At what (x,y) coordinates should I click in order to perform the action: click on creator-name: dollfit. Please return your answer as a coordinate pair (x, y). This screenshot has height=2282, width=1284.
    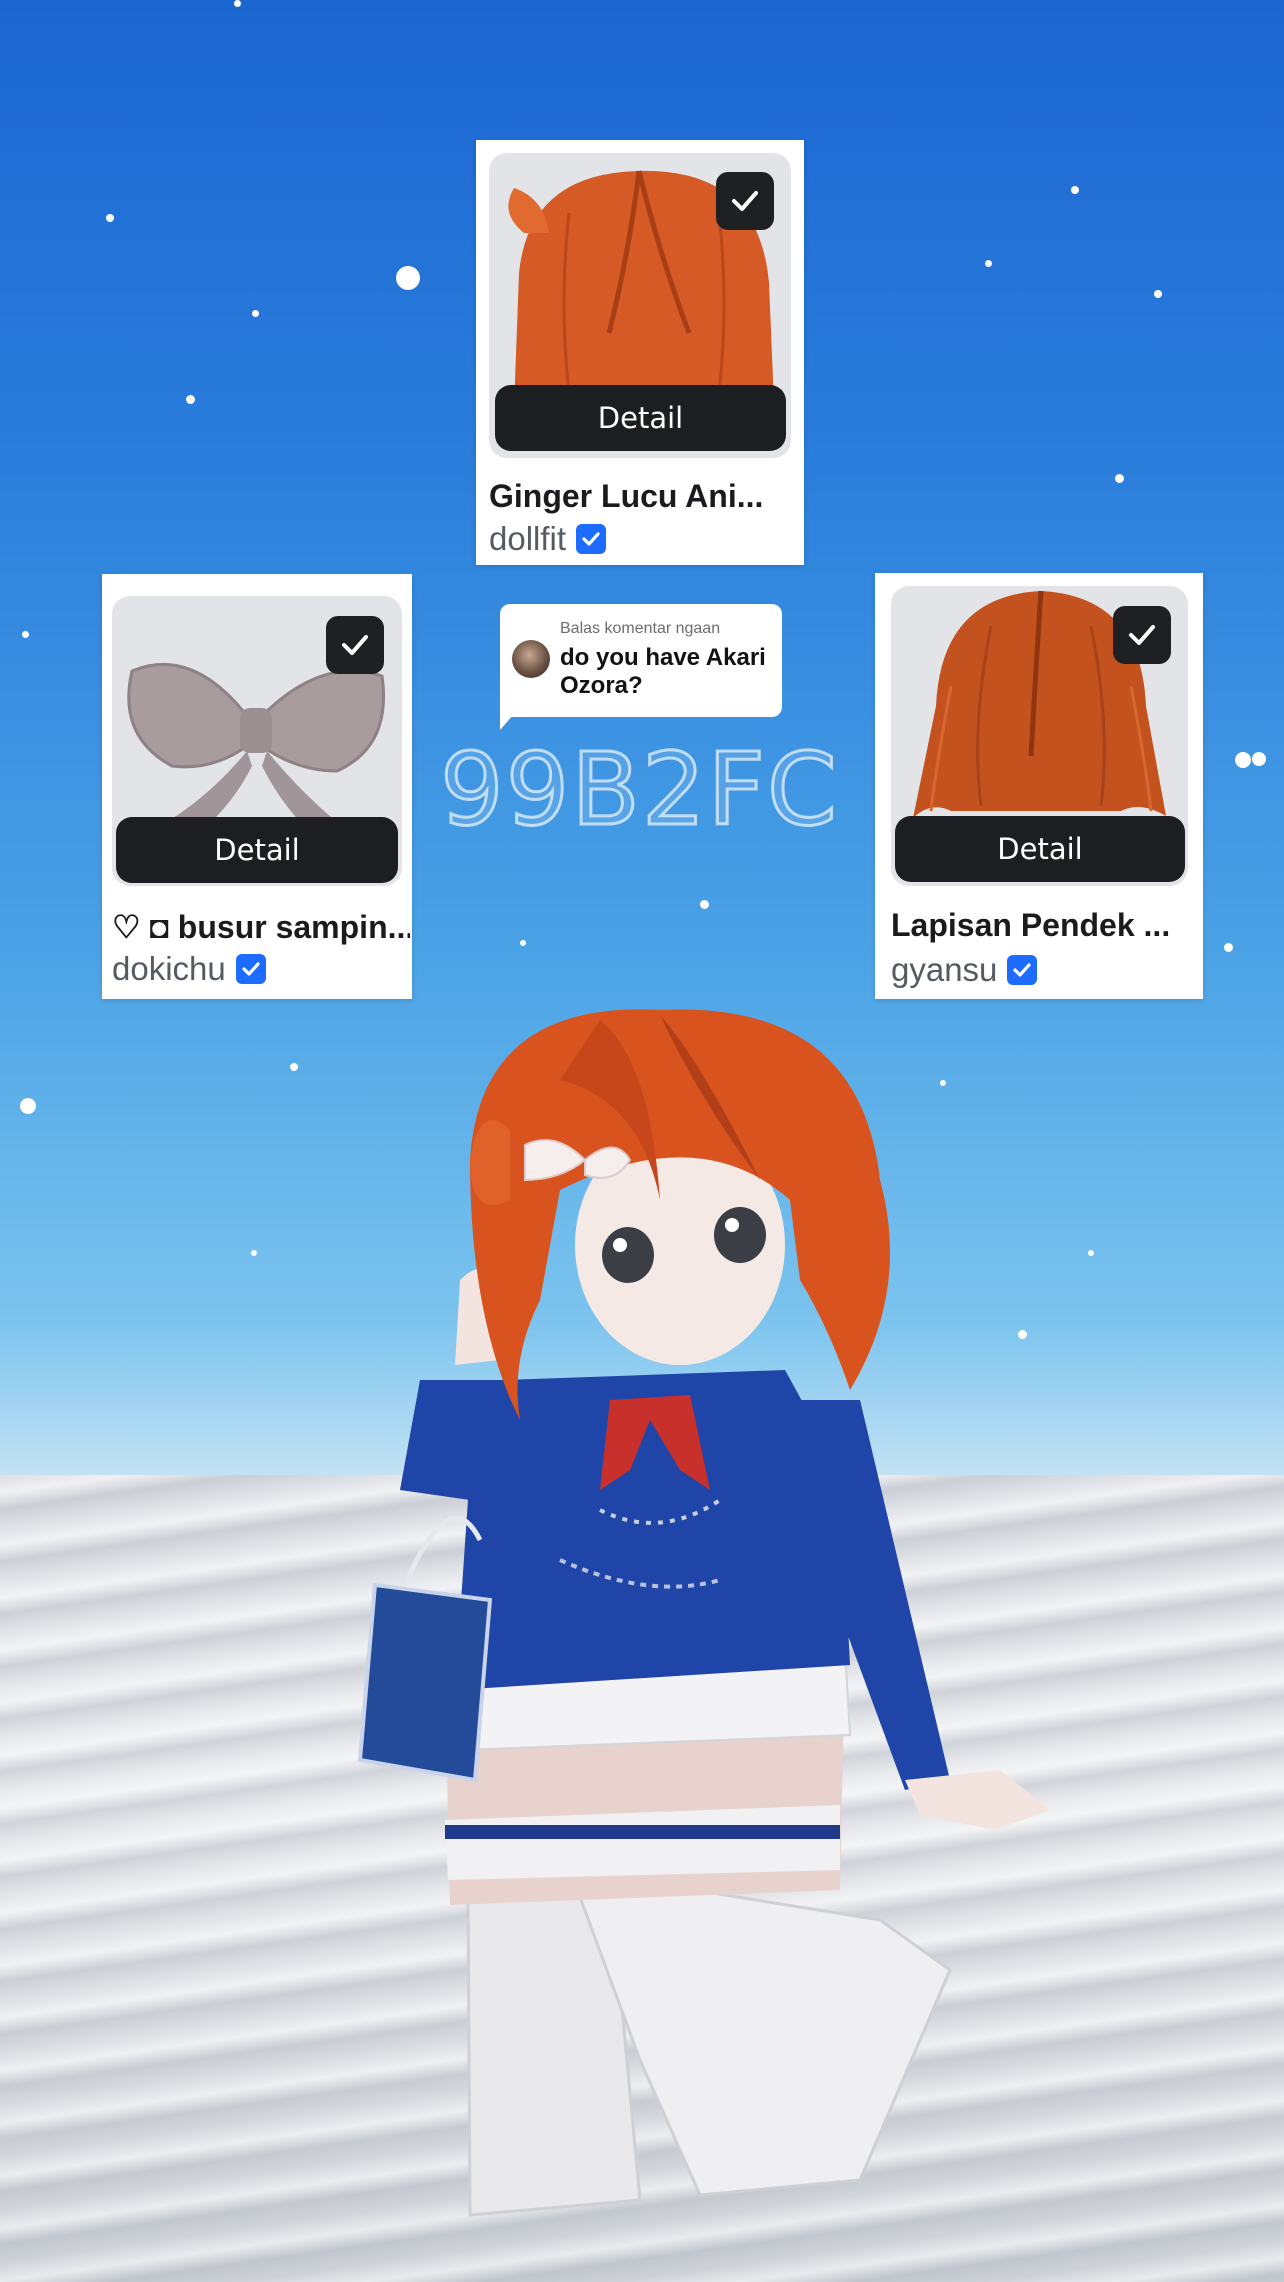
    Looking at the image, I should click on (528, 538).